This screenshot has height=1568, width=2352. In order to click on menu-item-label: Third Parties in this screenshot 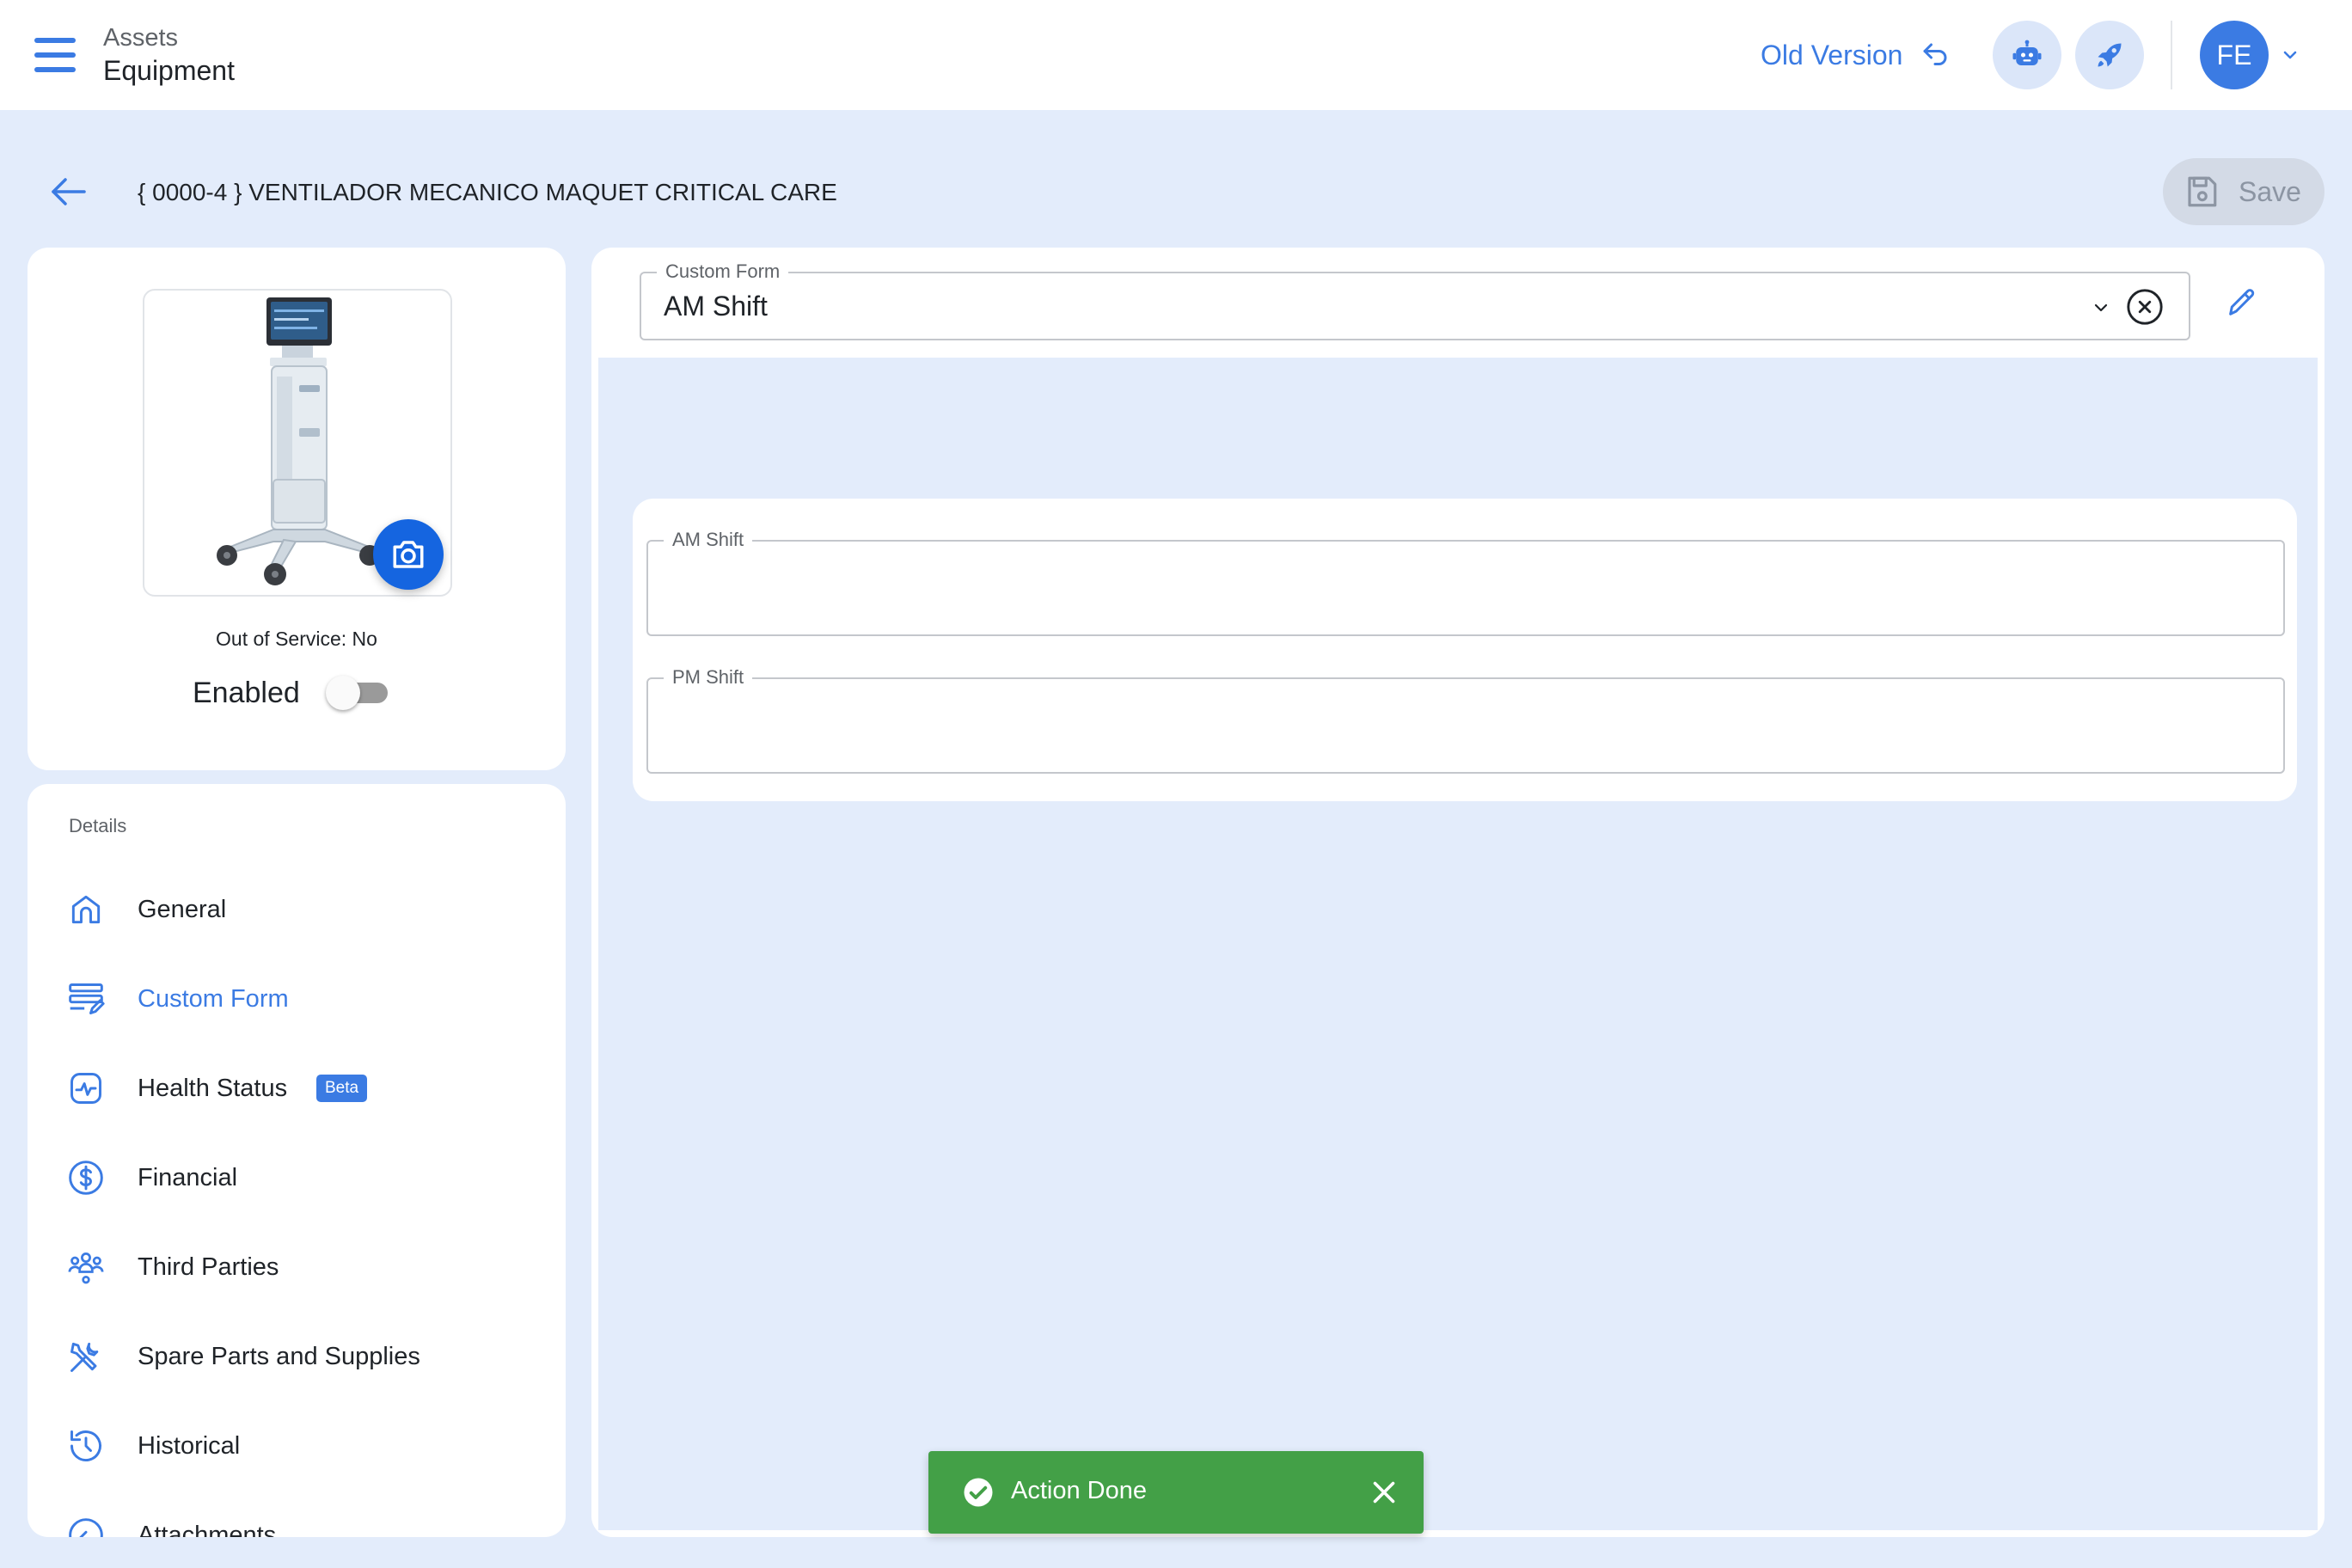, I will do `click(208, 1267)`.